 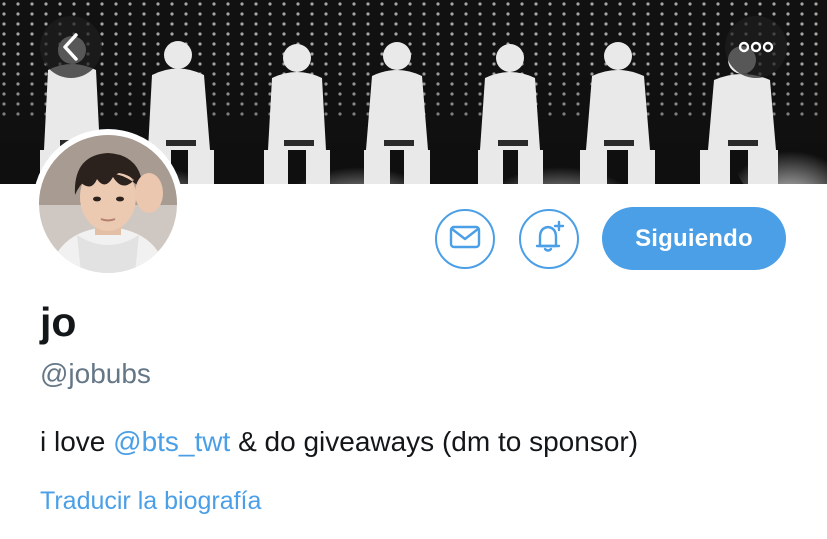 I want to click on back-button, so click(x=71, y=47).